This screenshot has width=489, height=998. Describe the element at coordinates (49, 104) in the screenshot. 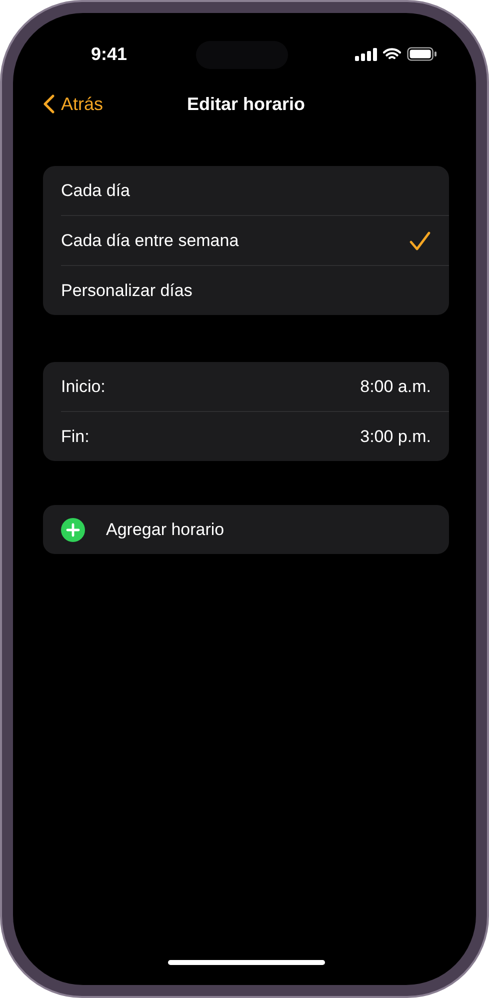

I see `chevron-left-icon` at that location.